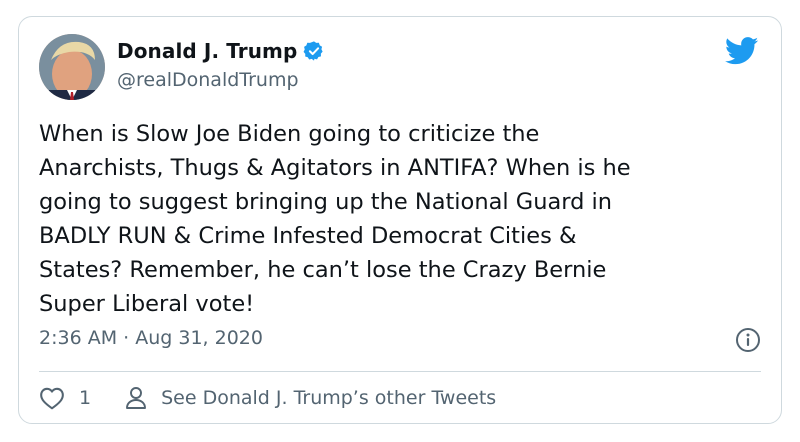 Image resolution: width=800 pixels, height=442 pixels. I want to click on see-other-tweets-label: See Donald J. Trump’s other Tweets, so click(329, 398).